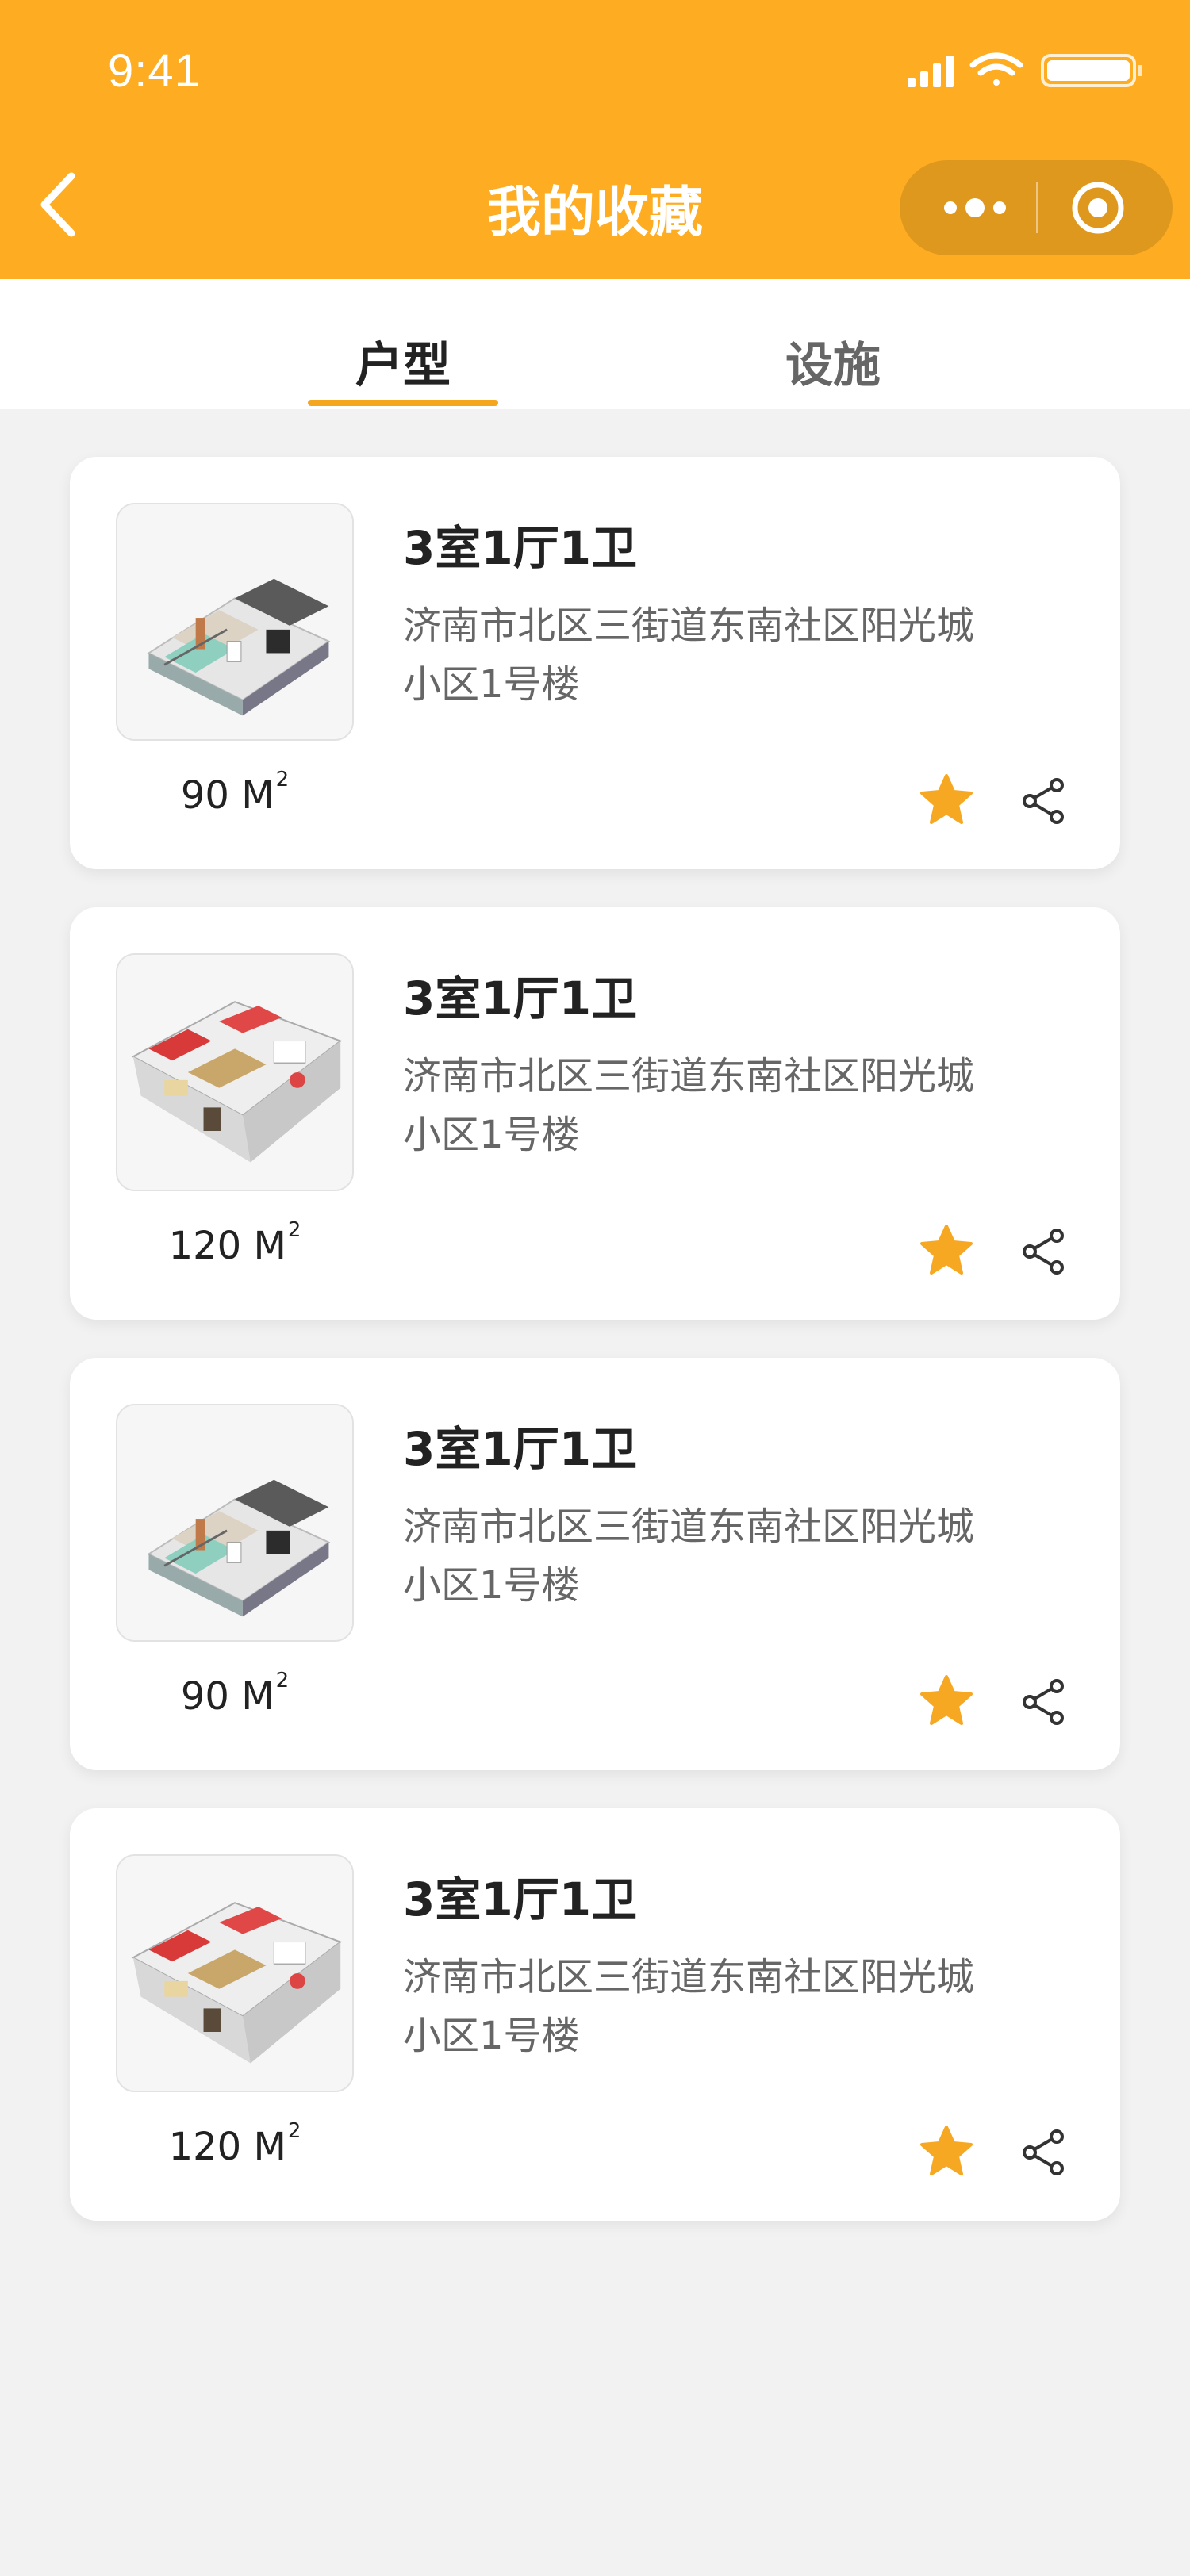 Image resolution: width=1190 pixels, height=2576 pixels. I want to click on close-target-icon, so click(1098, 207).